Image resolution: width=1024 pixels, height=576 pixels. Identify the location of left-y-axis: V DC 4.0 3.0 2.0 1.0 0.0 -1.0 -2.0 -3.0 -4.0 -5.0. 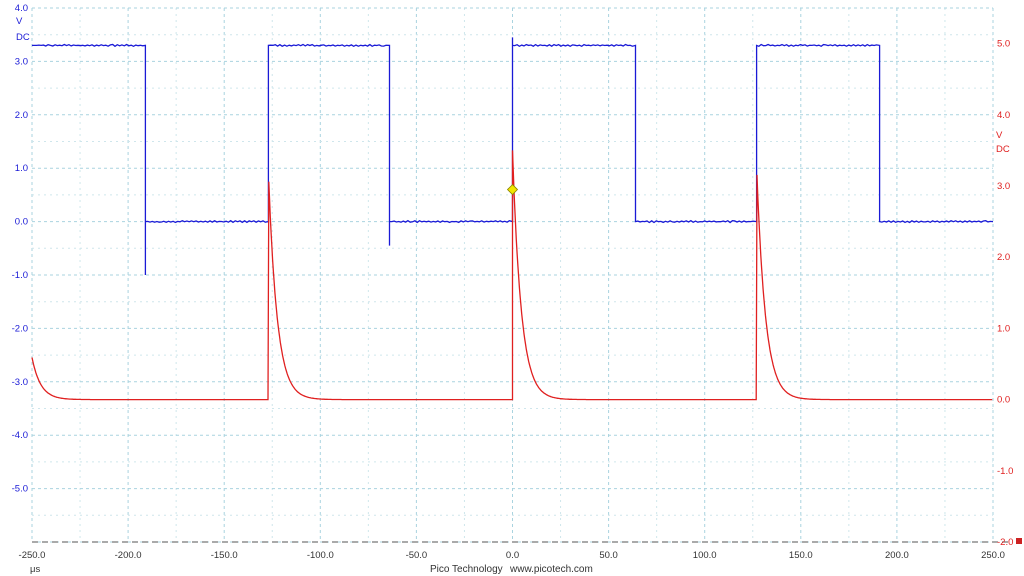
(21, 249).